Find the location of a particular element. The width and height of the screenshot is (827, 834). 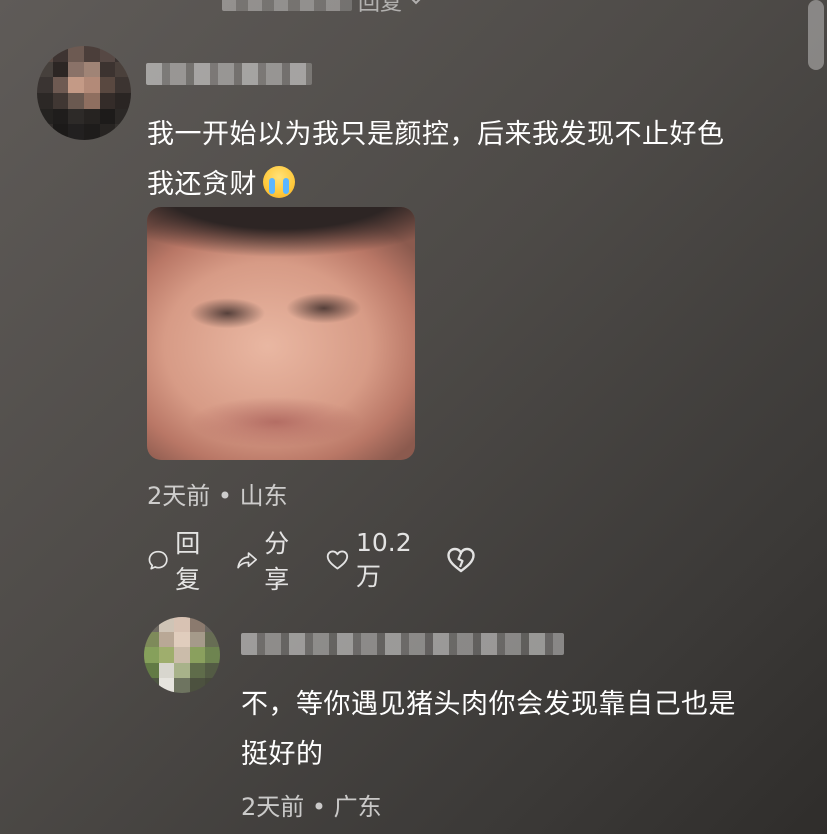

loudly-crying-face-icon is located at coordinates (279, 182).